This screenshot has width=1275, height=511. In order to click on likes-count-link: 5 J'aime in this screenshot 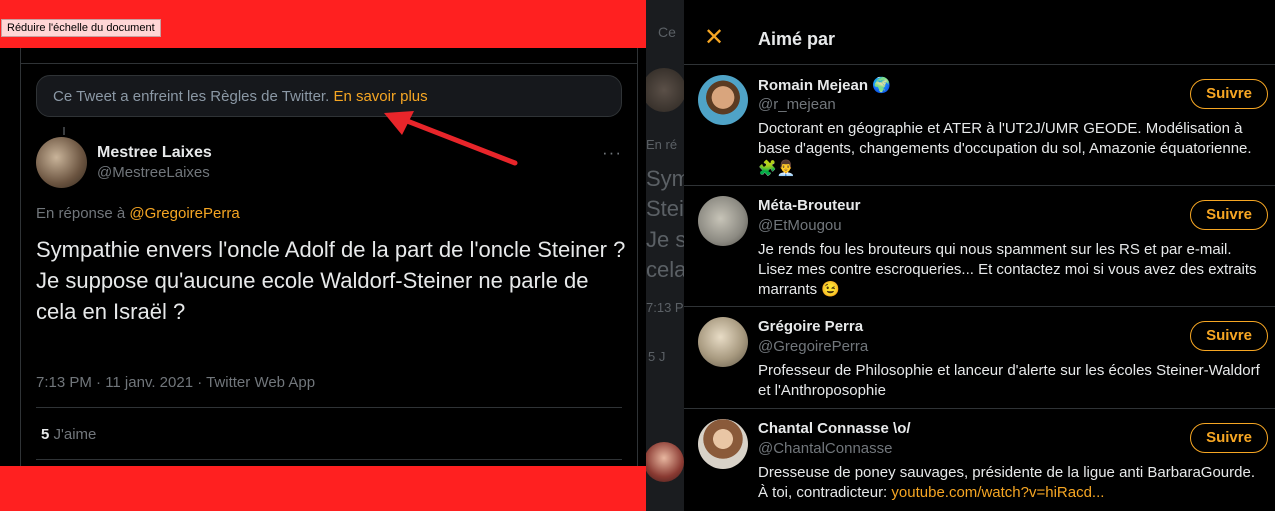, I will do `click(68, 434)`.